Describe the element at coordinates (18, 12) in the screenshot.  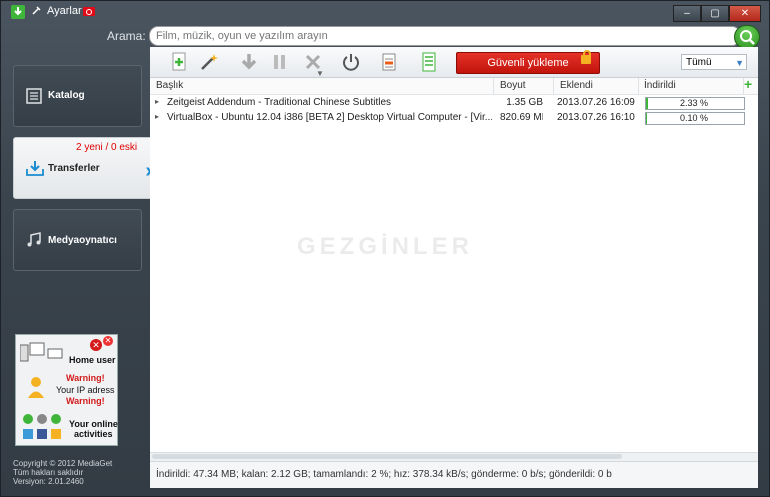
I see `mediaget-logo-icon` at that location.